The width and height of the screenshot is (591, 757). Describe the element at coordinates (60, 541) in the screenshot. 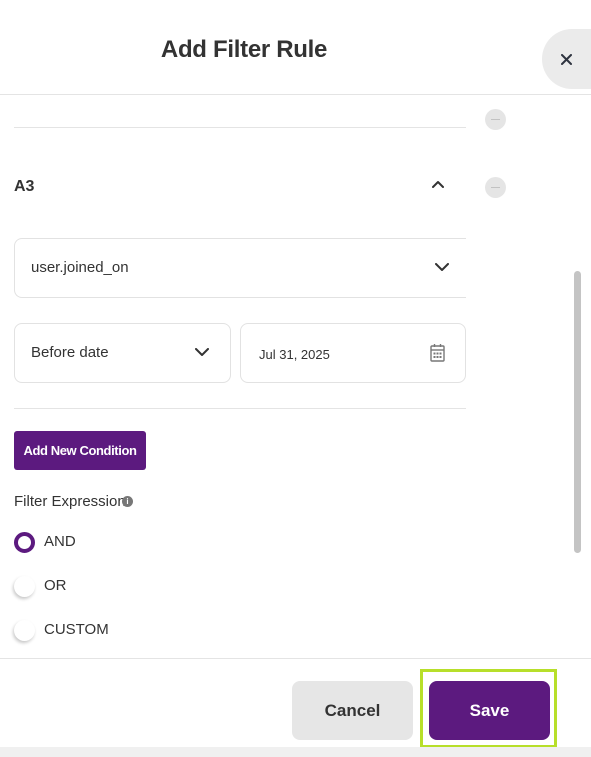

I see `radio-label-and: AND` at that location.